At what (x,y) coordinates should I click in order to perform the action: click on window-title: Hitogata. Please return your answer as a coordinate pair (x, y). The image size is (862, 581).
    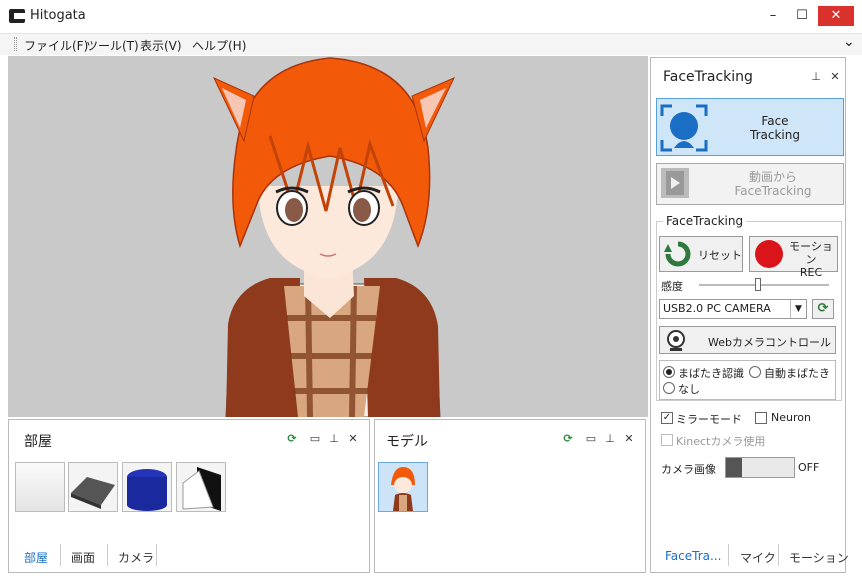
    Looking at the image, I should click on (58, 15).